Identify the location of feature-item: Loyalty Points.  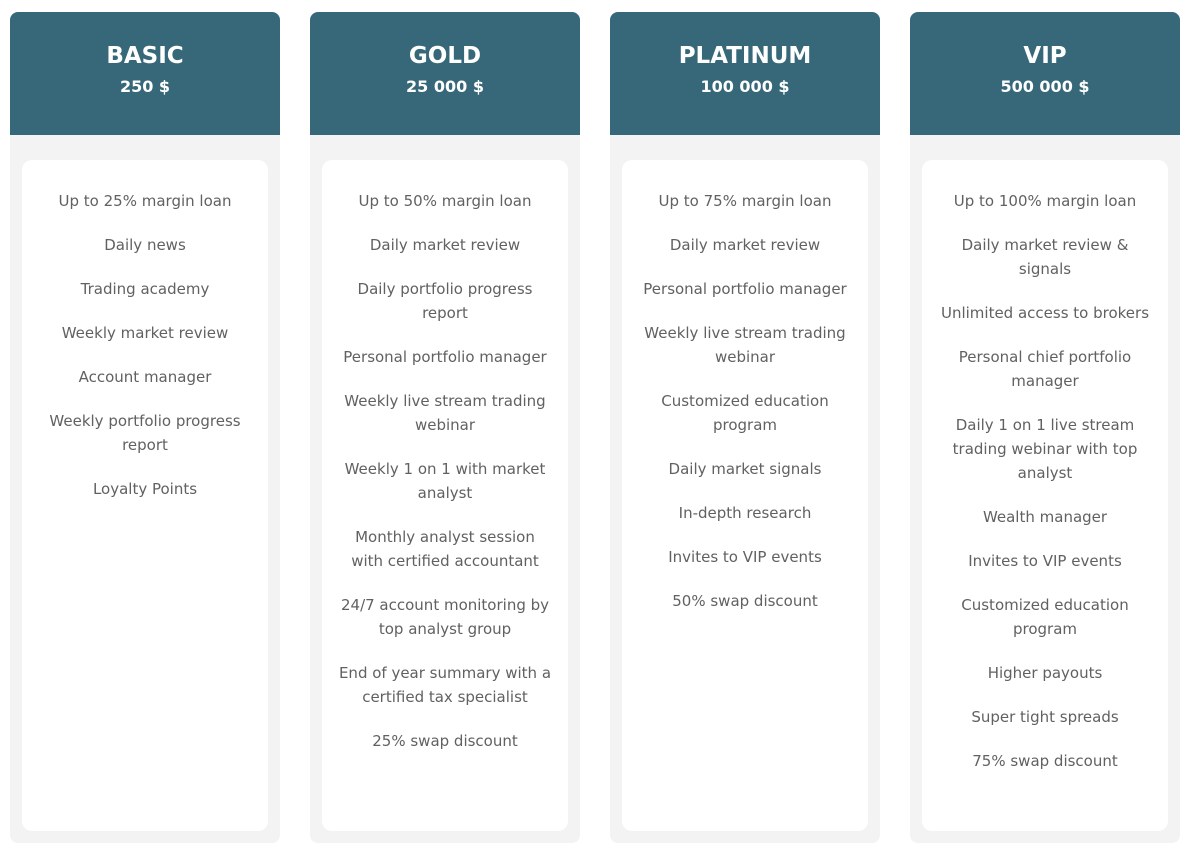
(145, 489).